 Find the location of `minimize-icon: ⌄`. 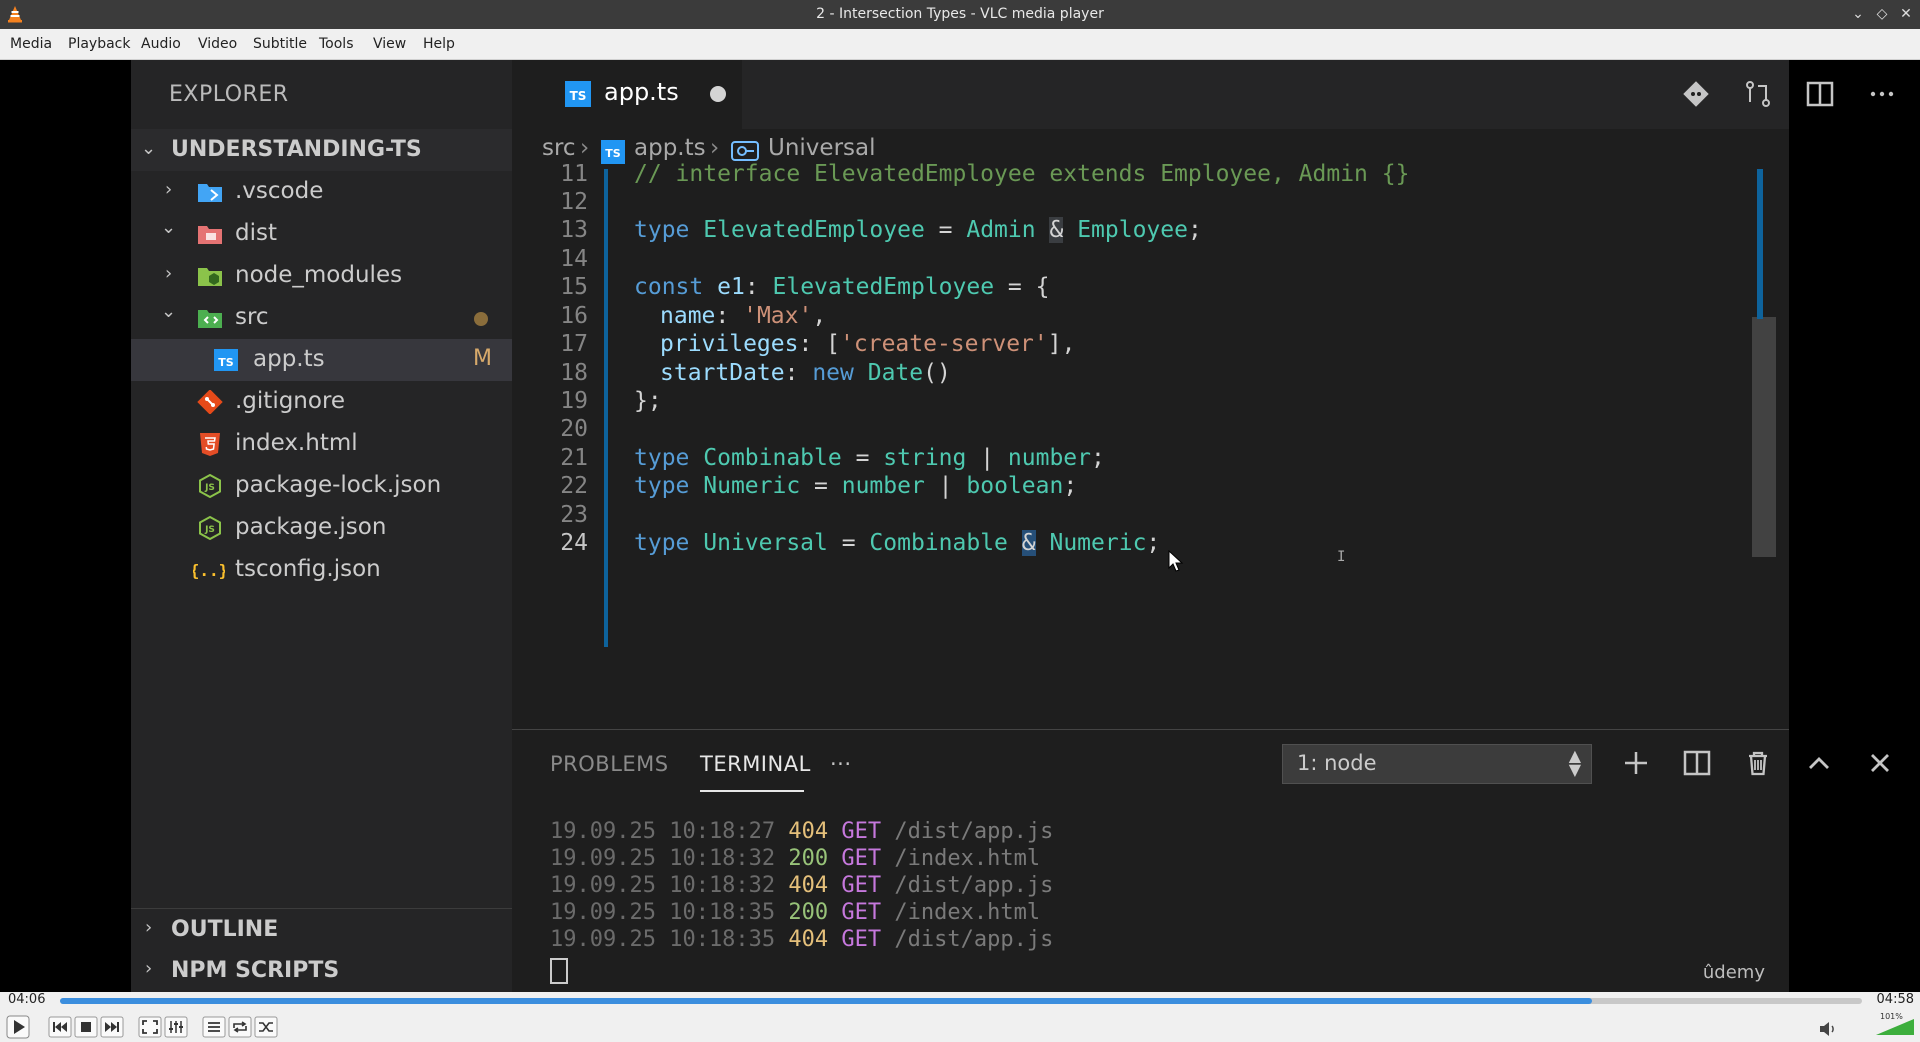

minimize-icon: ⌄ is located at coordinates (1858, 14).